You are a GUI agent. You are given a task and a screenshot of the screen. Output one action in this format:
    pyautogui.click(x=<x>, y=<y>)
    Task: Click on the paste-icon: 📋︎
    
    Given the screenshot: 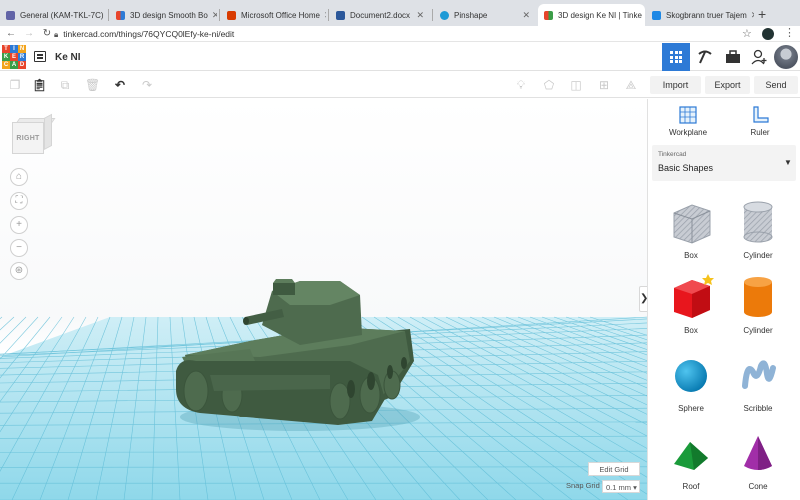 What is the action you would take?
    pyautogui.click(x=39, y=85)
    